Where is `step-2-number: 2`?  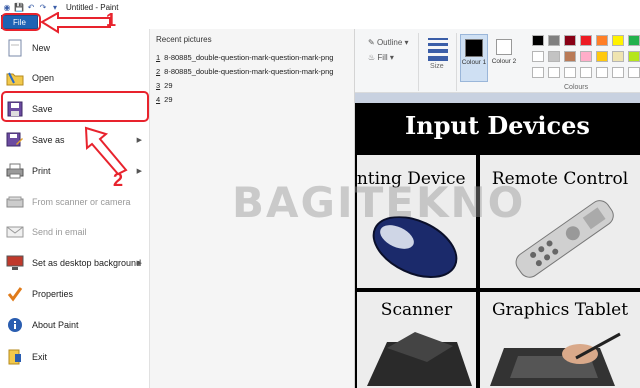 step-2-number: 2 is located at coordinates (118, 180).